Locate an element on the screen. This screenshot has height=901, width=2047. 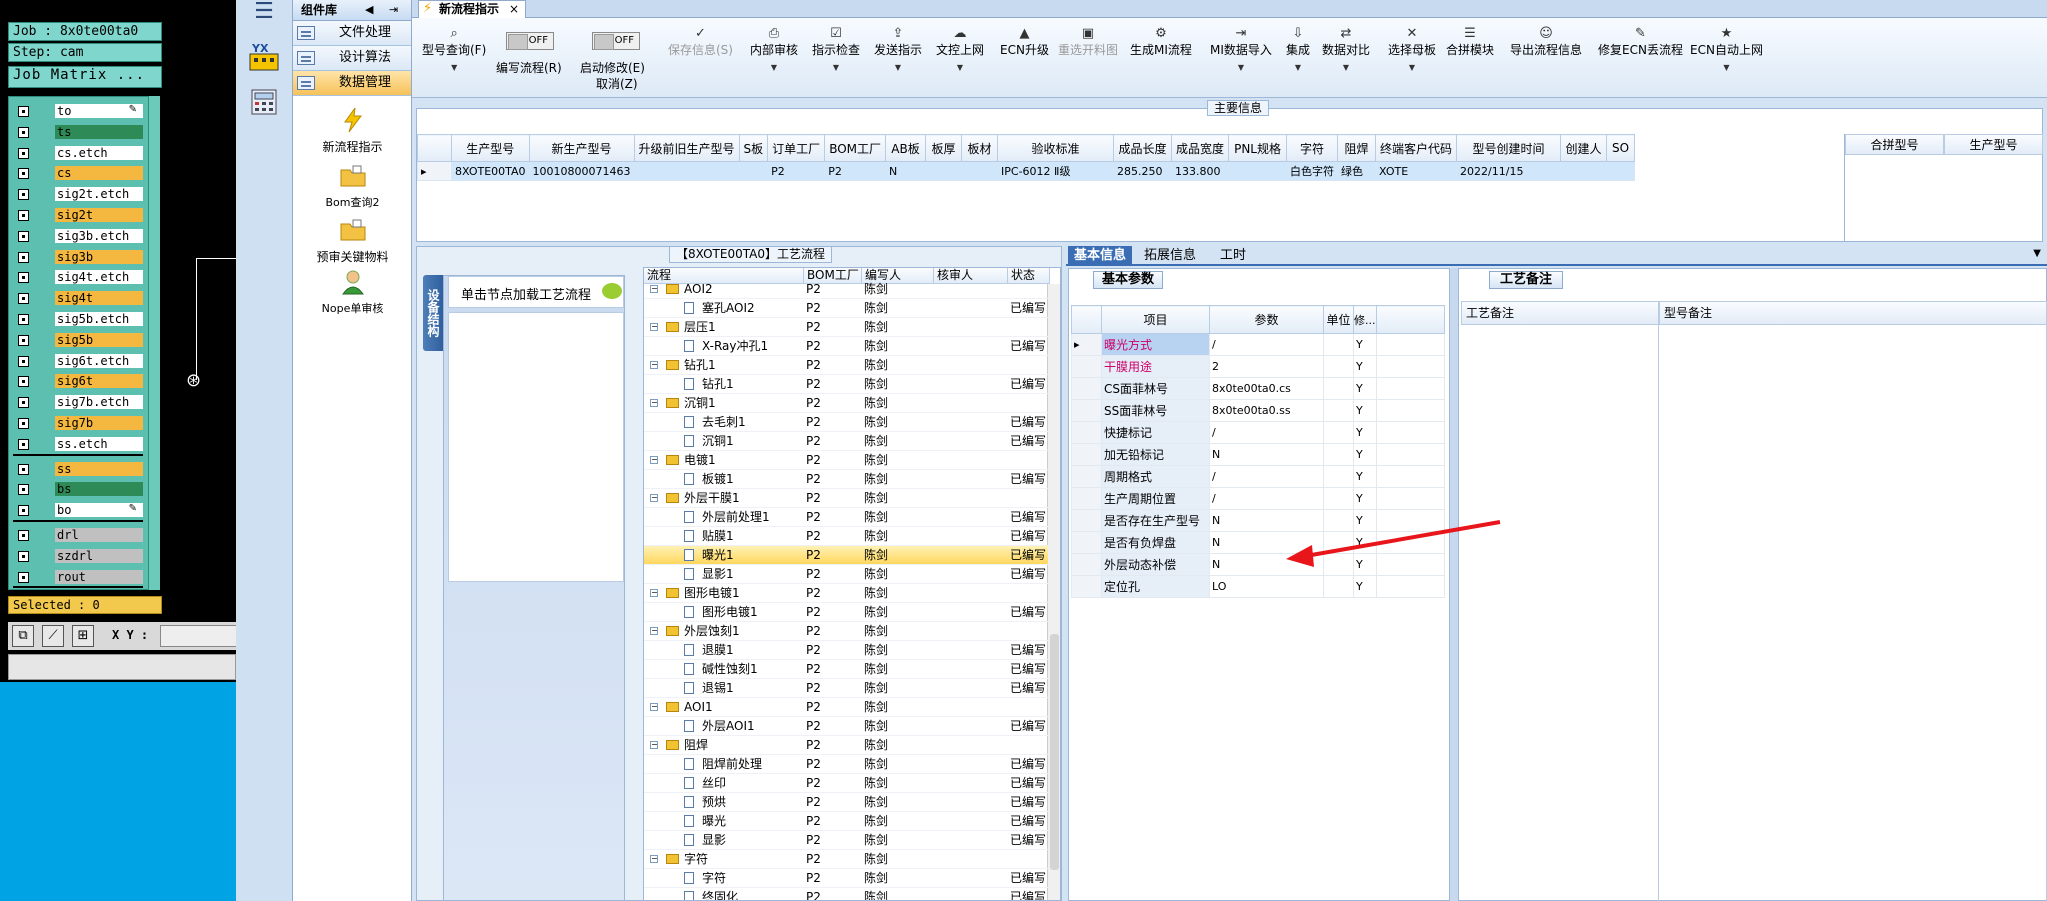
tree-step-row: 外层前处理1 P2 陈剑 已编写 is located at coordinates (846, 517).